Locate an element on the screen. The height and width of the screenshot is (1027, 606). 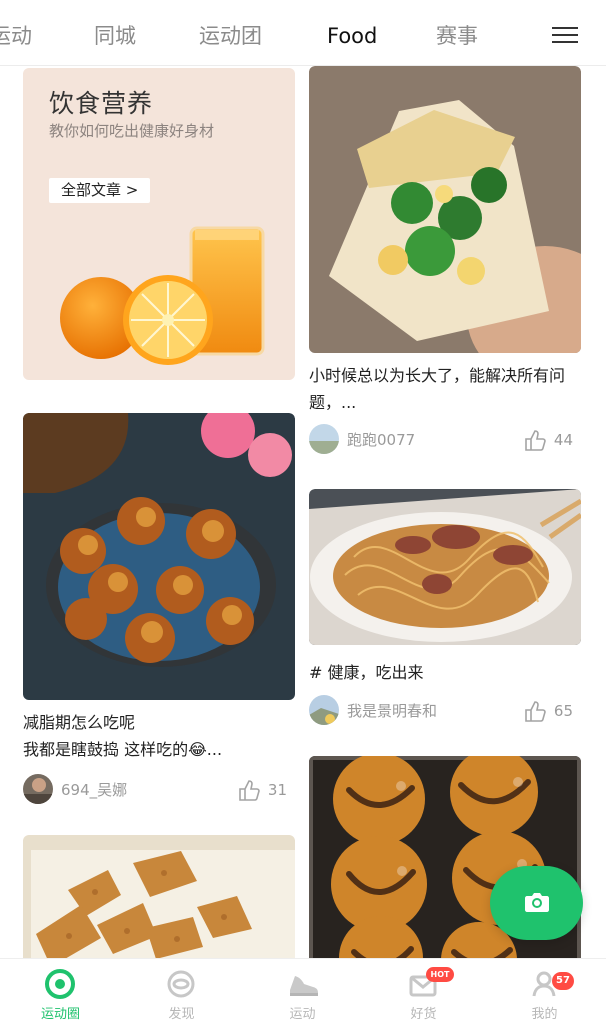
author-name: 我是景明春和 is located at coordinates (392, 710).